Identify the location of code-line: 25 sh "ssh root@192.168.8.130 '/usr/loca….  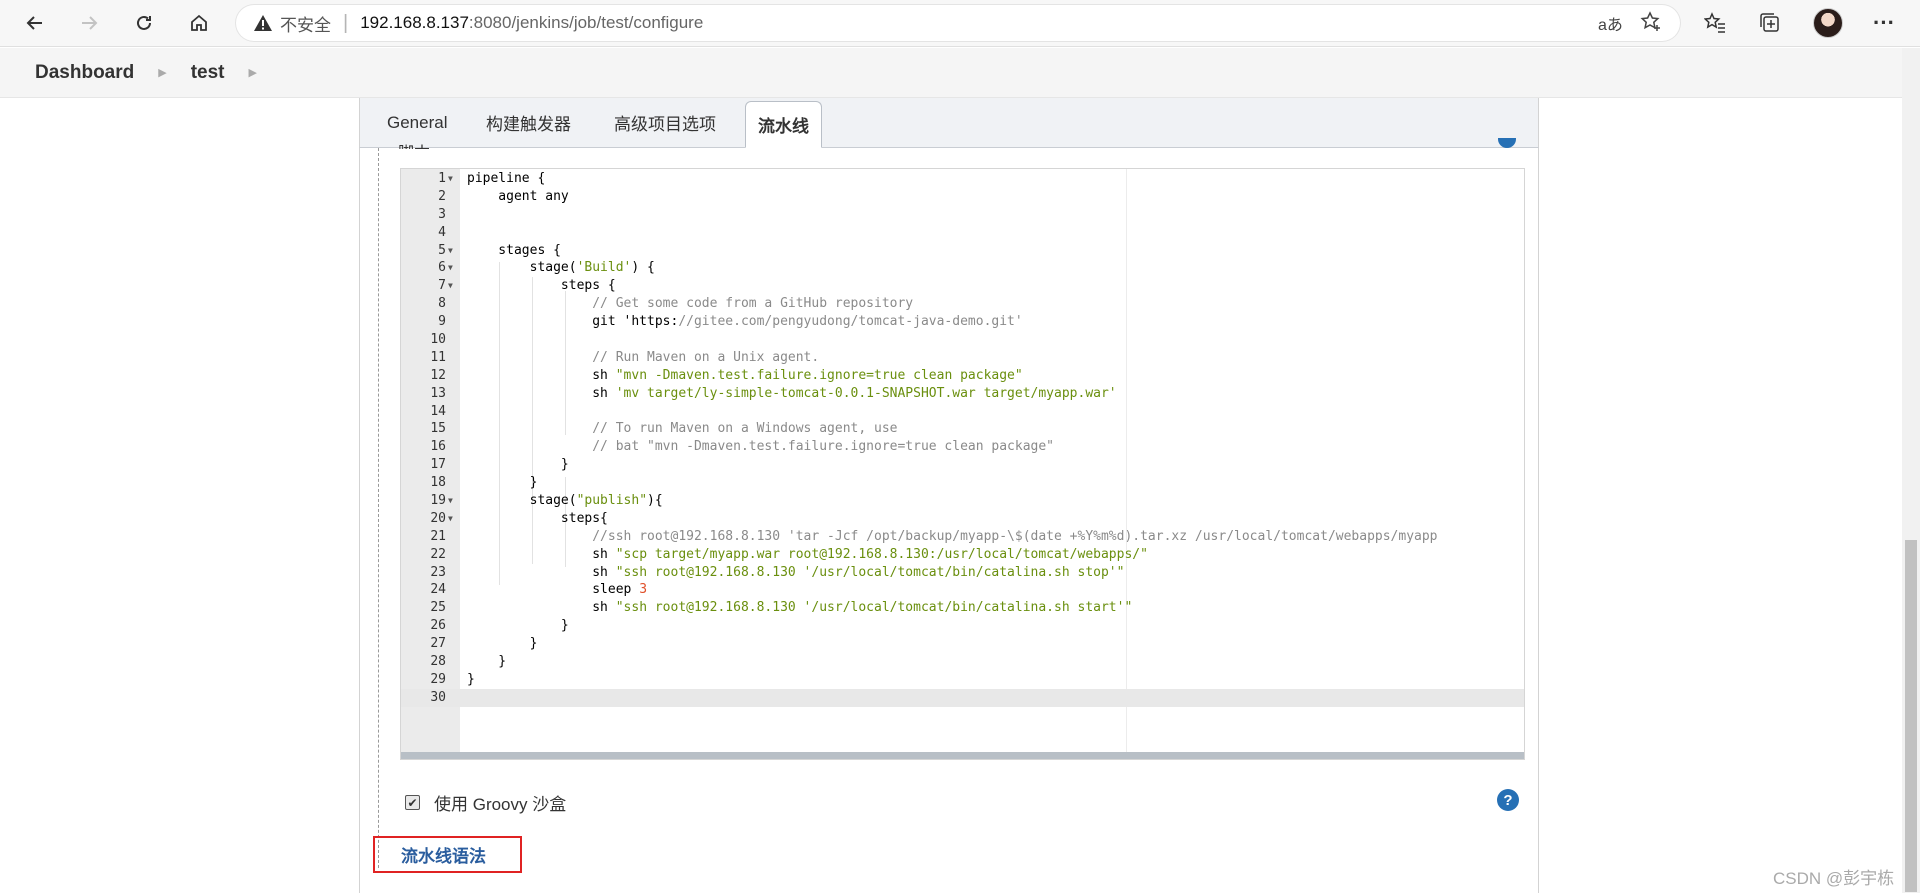
(962, 608).